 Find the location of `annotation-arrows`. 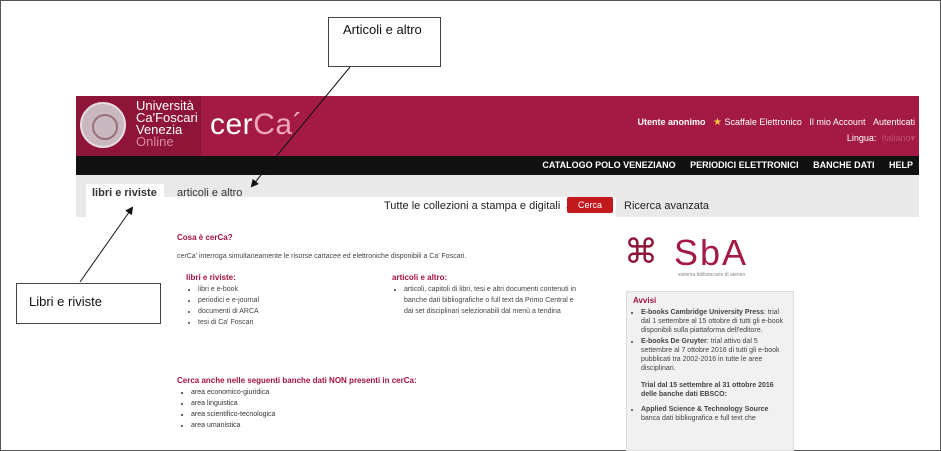

annotation-arrows is located at coordinates (215, 174).